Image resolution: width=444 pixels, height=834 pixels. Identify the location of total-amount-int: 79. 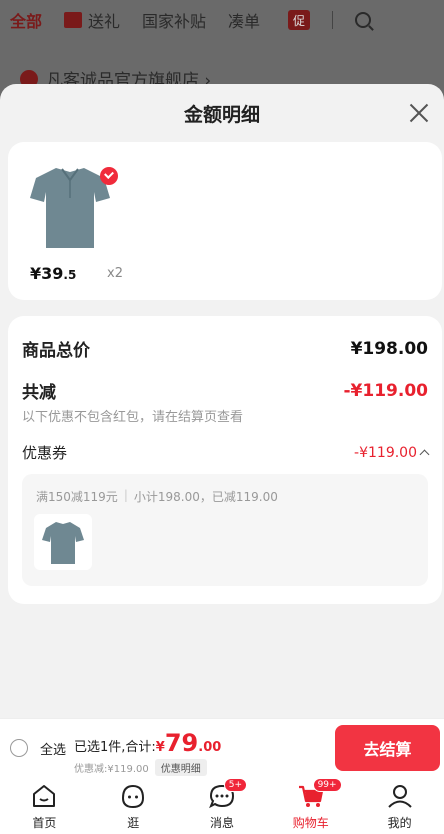
(181, 743).